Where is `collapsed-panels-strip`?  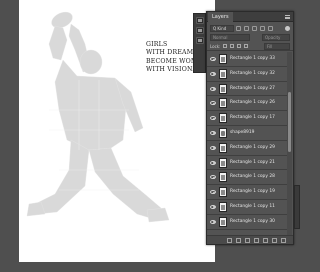 collapsed-panels-strip is located at coordinates (199, 43).